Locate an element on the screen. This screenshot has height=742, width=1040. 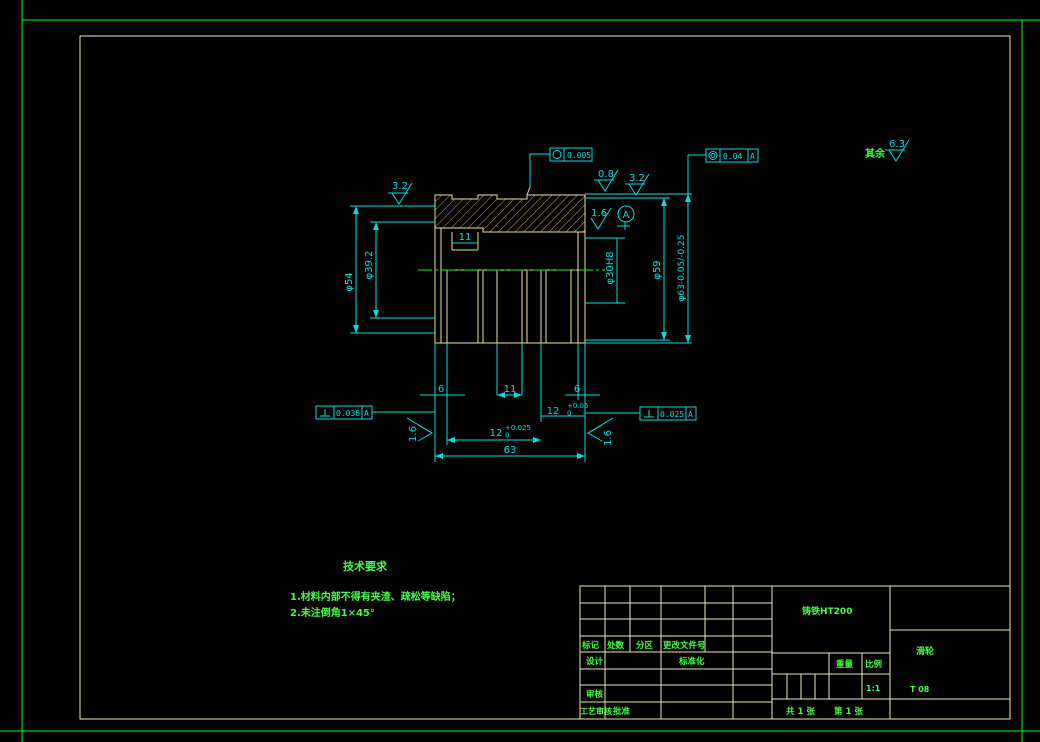
tb-process-review: 工艺审核 is located at coordinates (596, 711).